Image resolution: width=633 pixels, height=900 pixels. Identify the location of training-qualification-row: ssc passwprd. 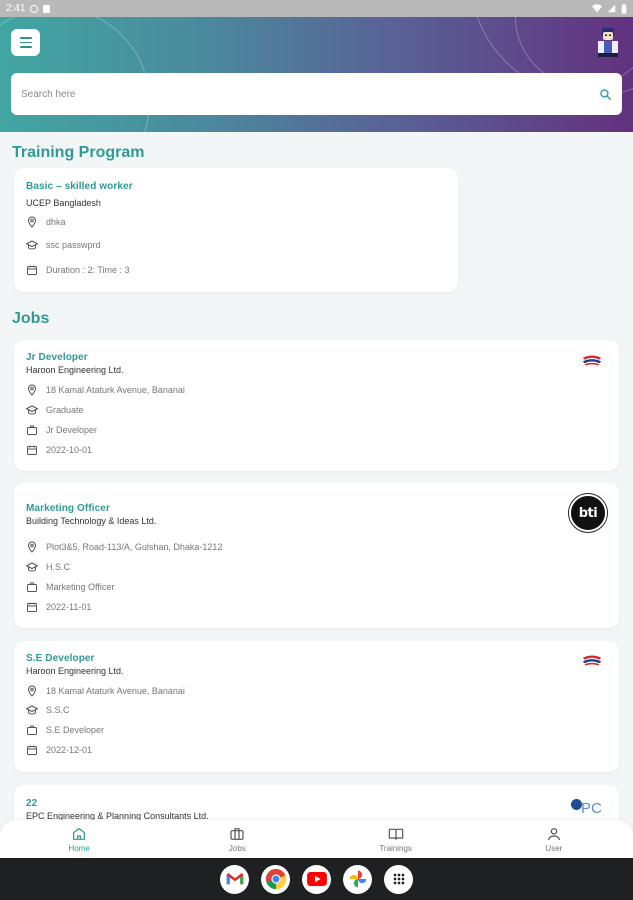
(63, 245).